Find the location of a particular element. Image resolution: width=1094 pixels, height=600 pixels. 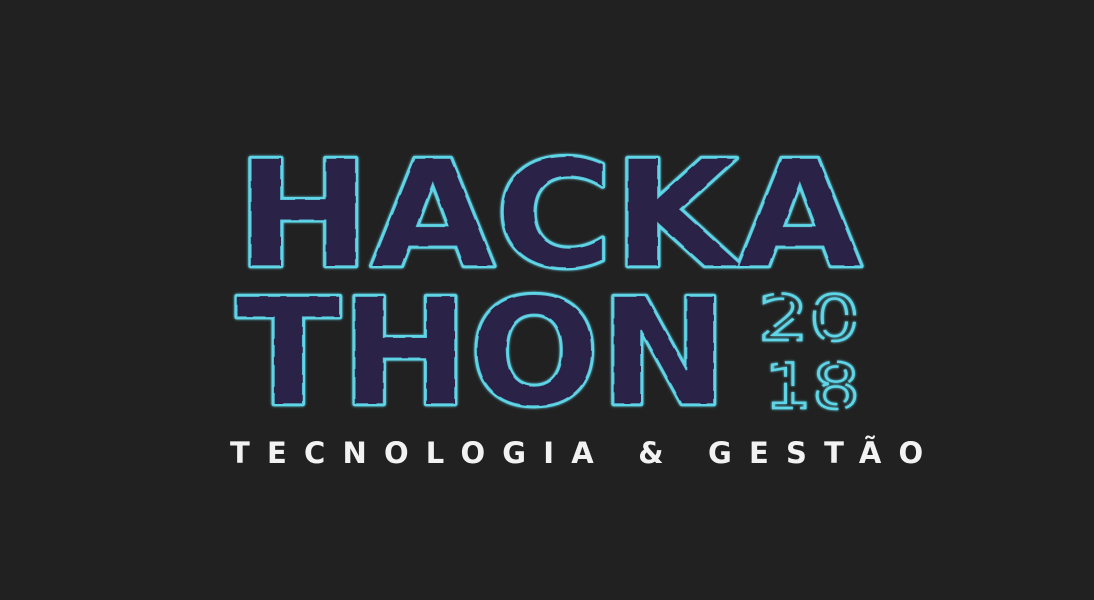

logo-line-thon-inner: THON is located at coordinates (482, 353).